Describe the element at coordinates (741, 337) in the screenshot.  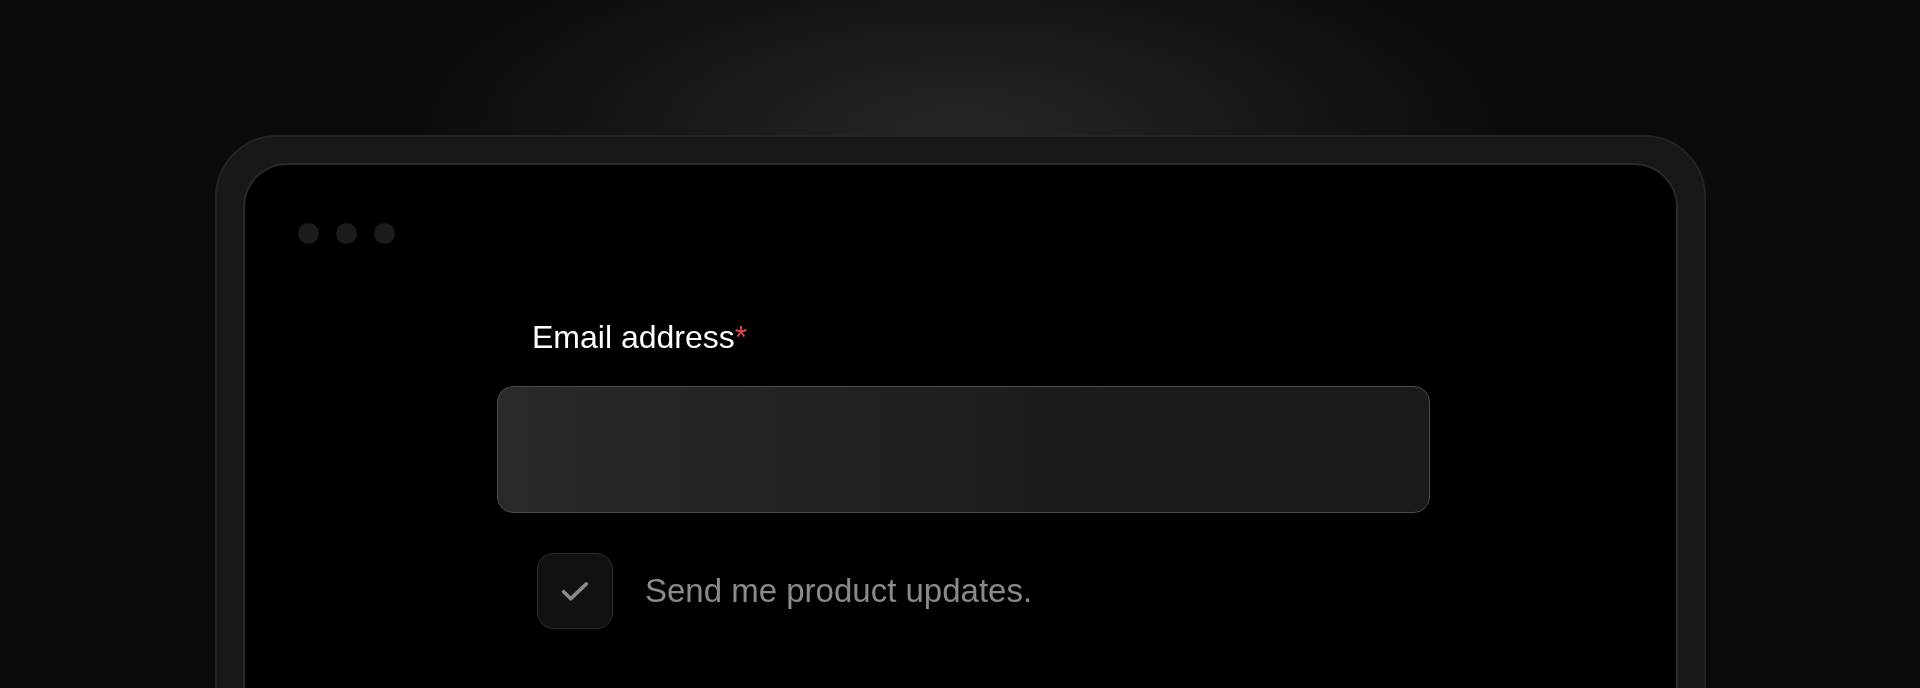
I see `required-mark: *` at that location.